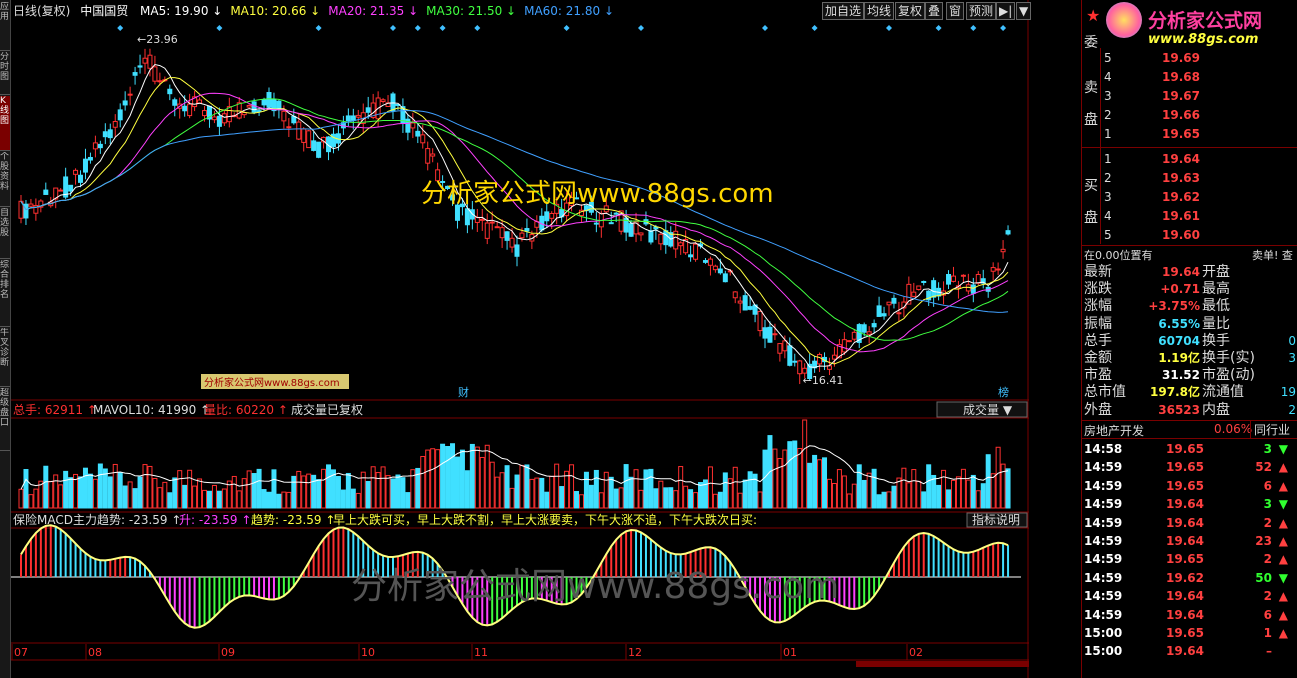  I want to click on logo: ★ 分析家公式网 www.88gs.com, so click(1189, 25).